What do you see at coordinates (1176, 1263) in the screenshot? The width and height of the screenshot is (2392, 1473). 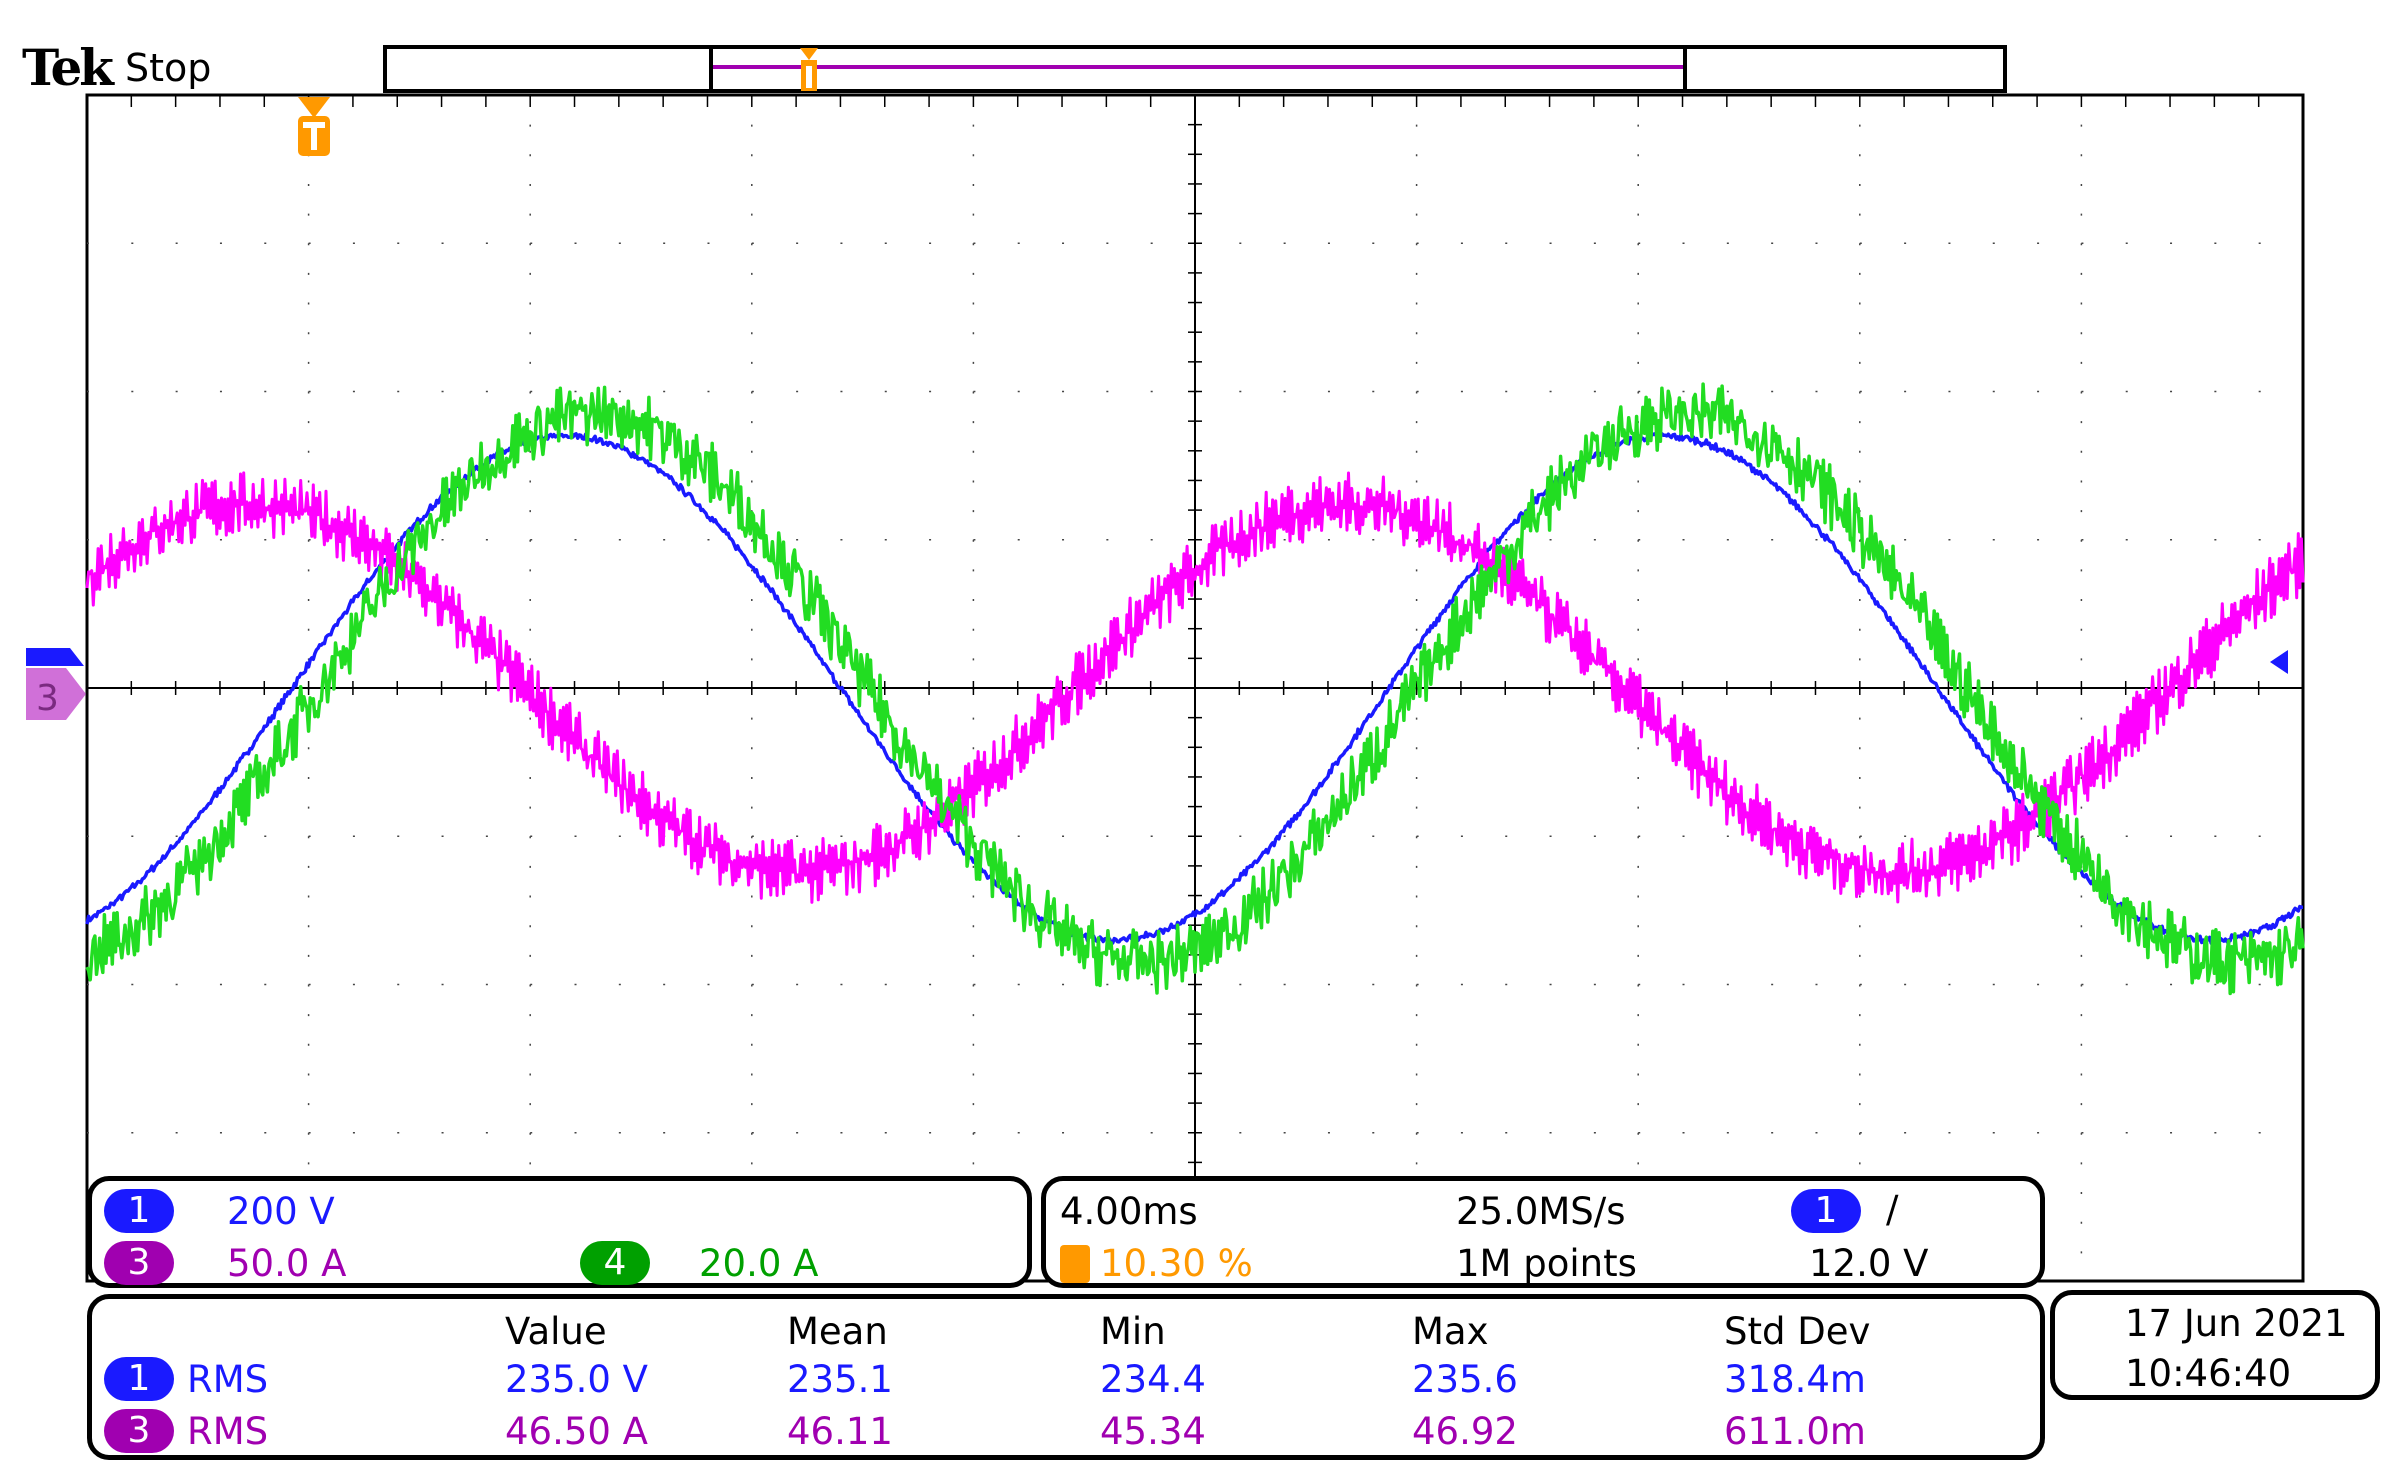 I see `trigger-position: 10.30 %` at bounding box center [1176, 1263].